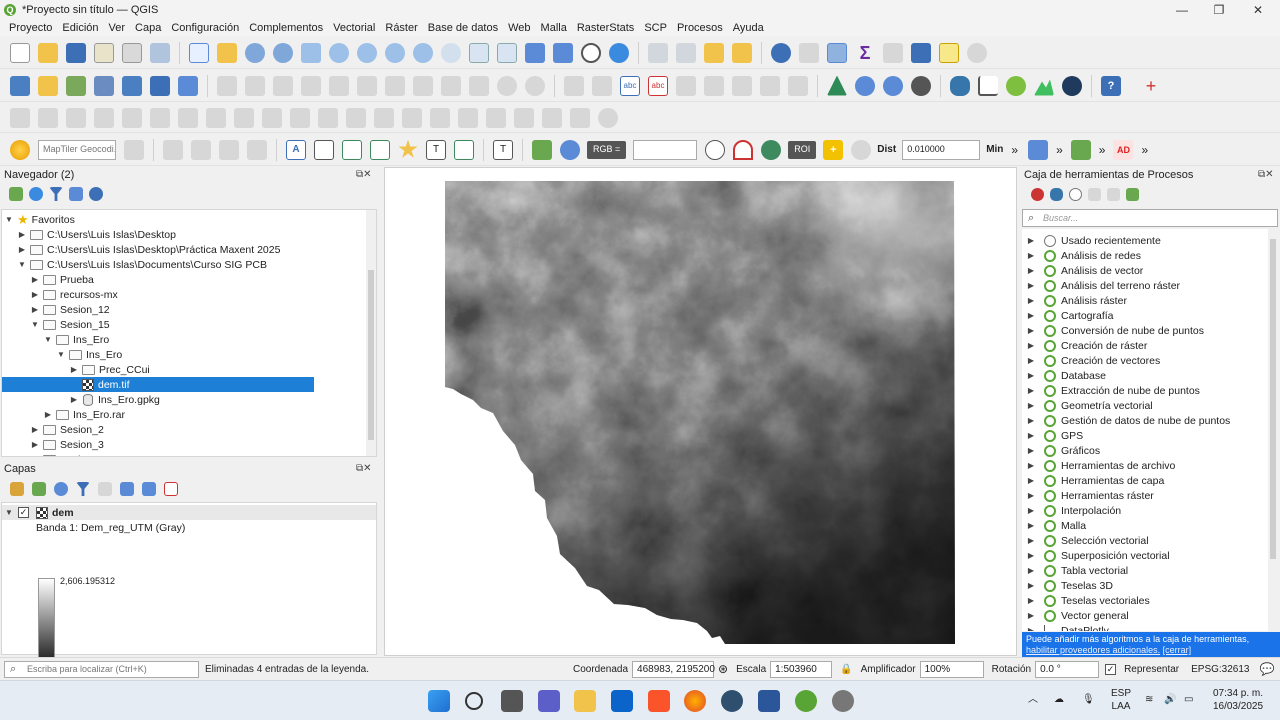 Image resolution: width=1280 pixels, height=720 pixels. I want to click on change-label-icon, so click(770, 85).